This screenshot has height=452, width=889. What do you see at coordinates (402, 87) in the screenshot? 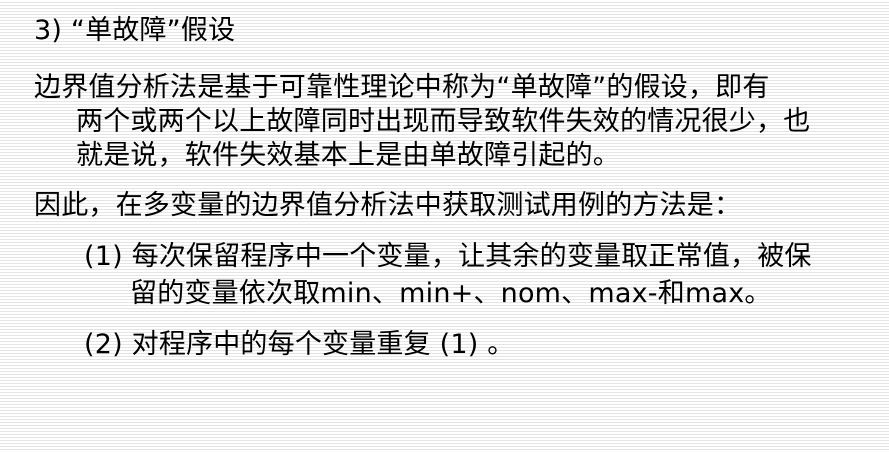
I see `paragraph-line: 边界值分析法是基于可靠性理论中称为“单故障”的假设，即有` at bounding box center [402, 87].